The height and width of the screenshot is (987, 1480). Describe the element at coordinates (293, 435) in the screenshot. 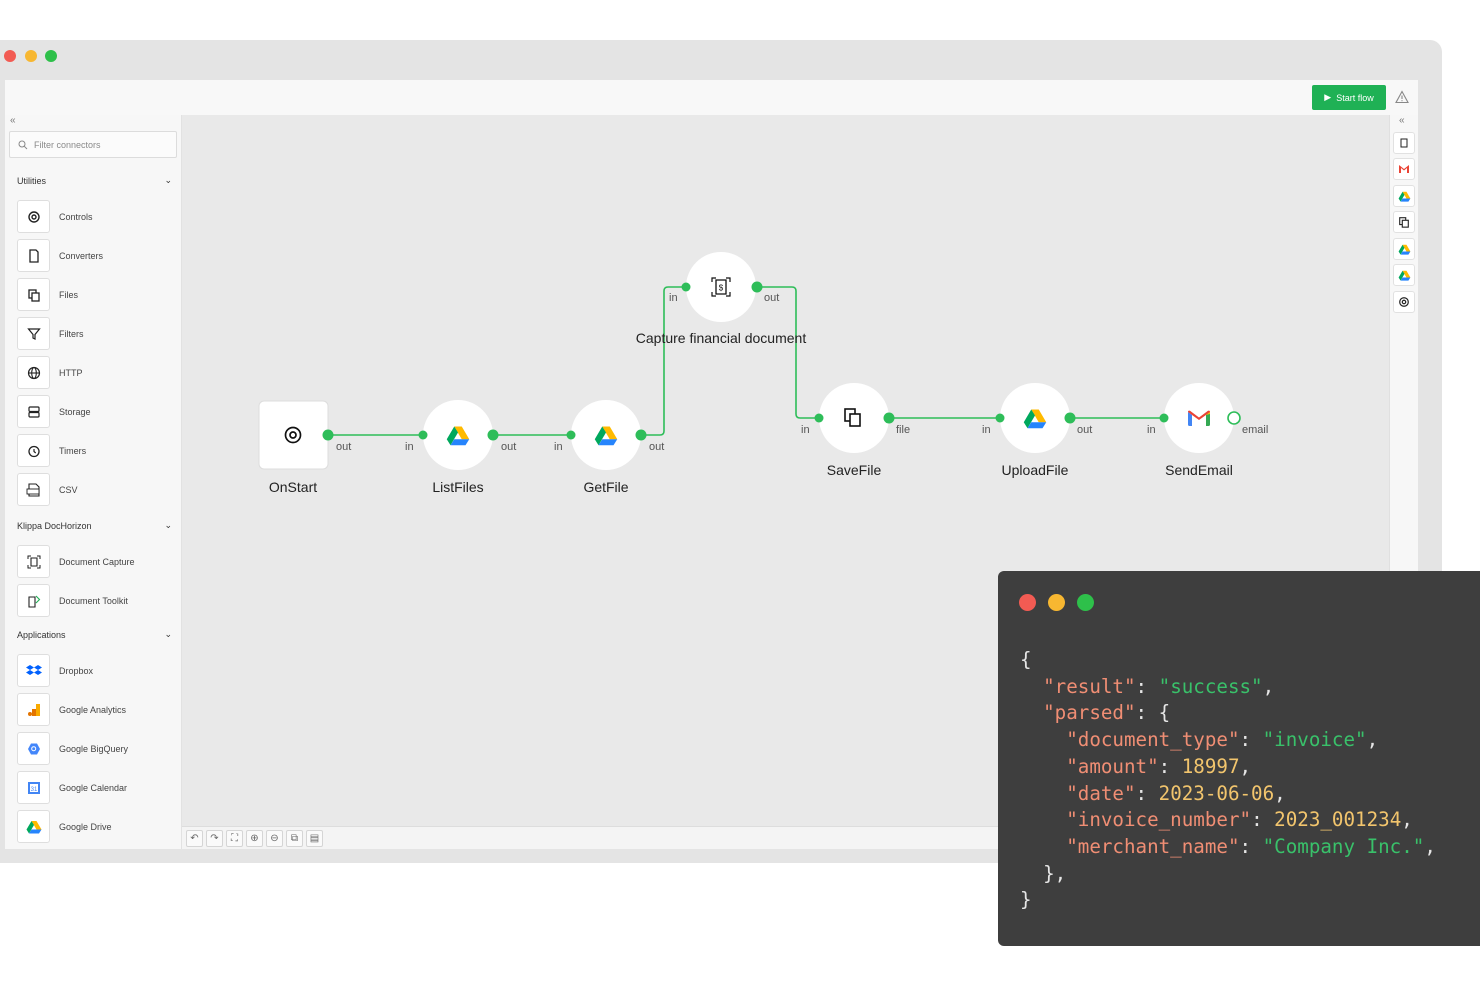

I see `node-onstart` at that location.